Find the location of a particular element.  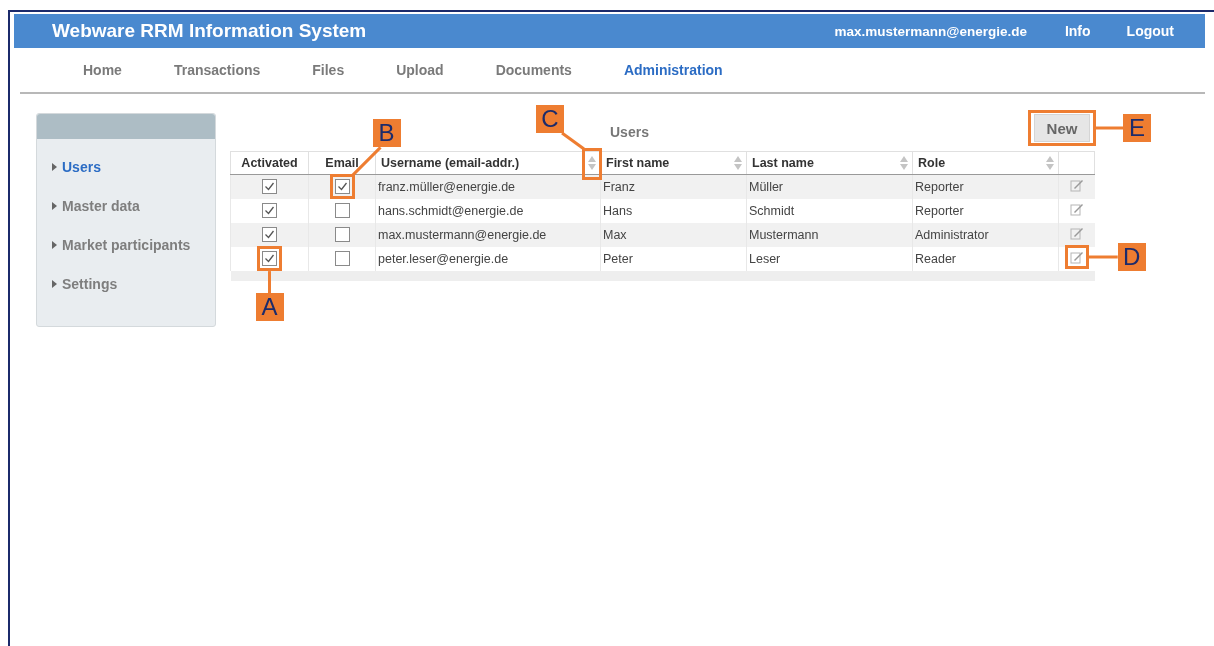

new-button: New is located at coordinates (1062, 128).